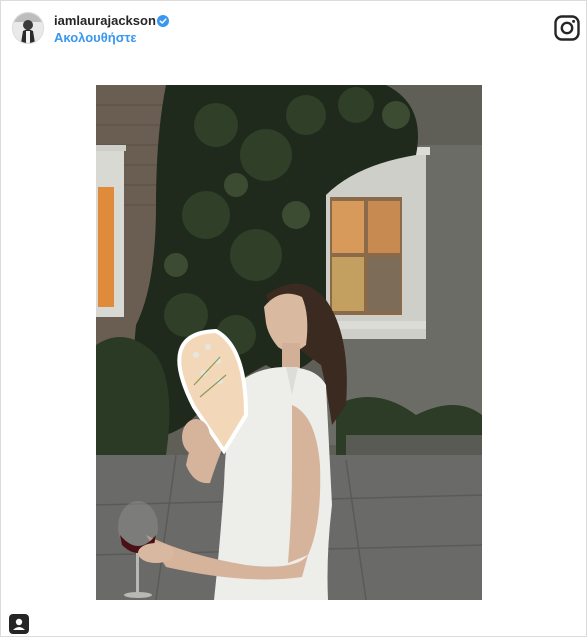 The width and height of the screenshot is (587, 639). Describe the element at coordinates (163, 21) in the screenshot. I see `verified-badge-icon` at that location.